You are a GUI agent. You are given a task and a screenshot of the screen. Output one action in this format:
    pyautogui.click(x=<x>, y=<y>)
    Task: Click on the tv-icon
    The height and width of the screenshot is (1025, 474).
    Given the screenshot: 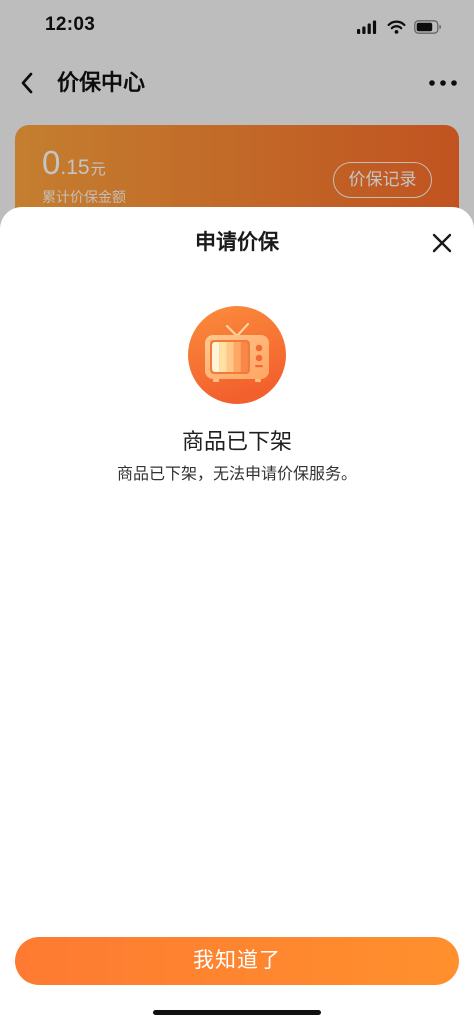 What is the action you would take?
    pyautogui.click(x=237, y=355)
    